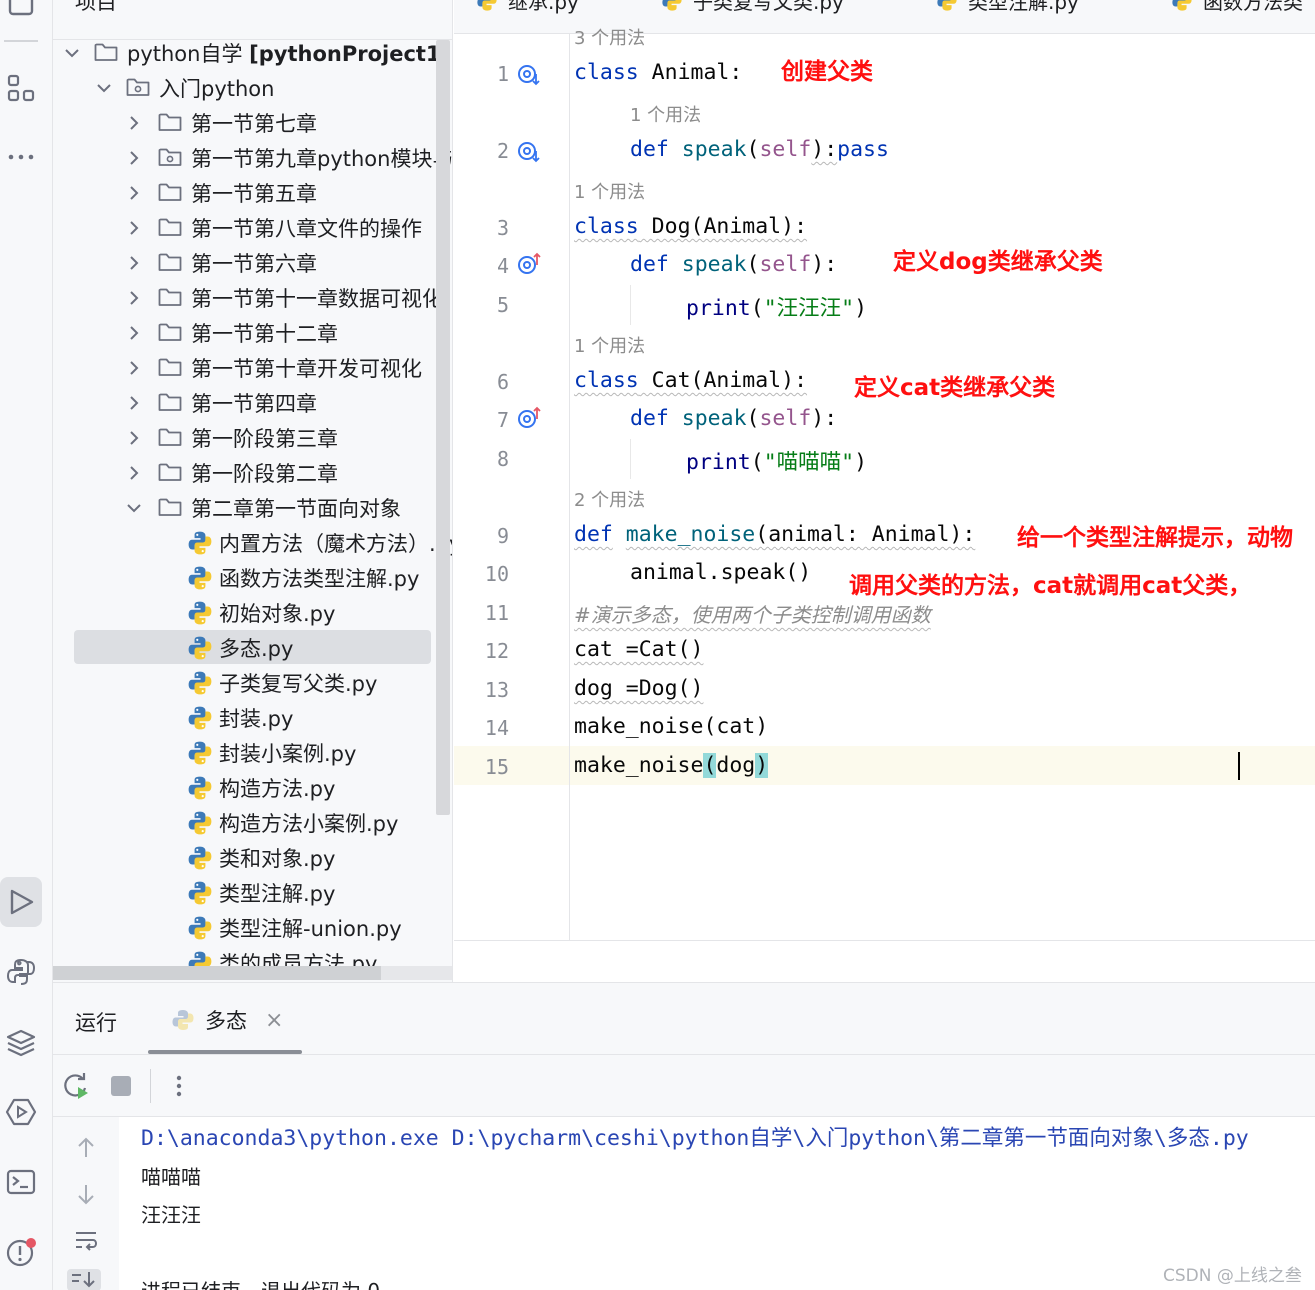  What do you see at coordinates (86, 1148) in the screenshot?
I see `arrow-up-icon` at bounding box center [86, 1148].